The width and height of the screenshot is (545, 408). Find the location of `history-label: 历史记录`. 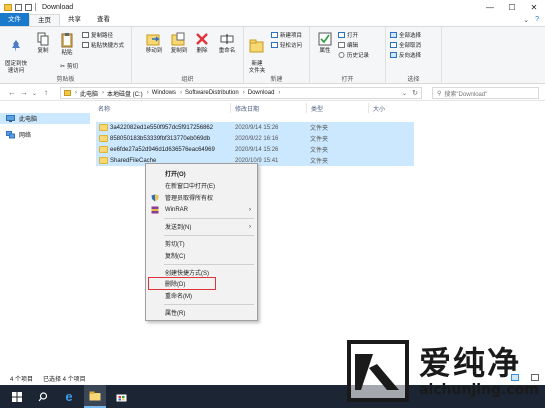

history-label: 历史记录 is located at coordinates (358, 56).